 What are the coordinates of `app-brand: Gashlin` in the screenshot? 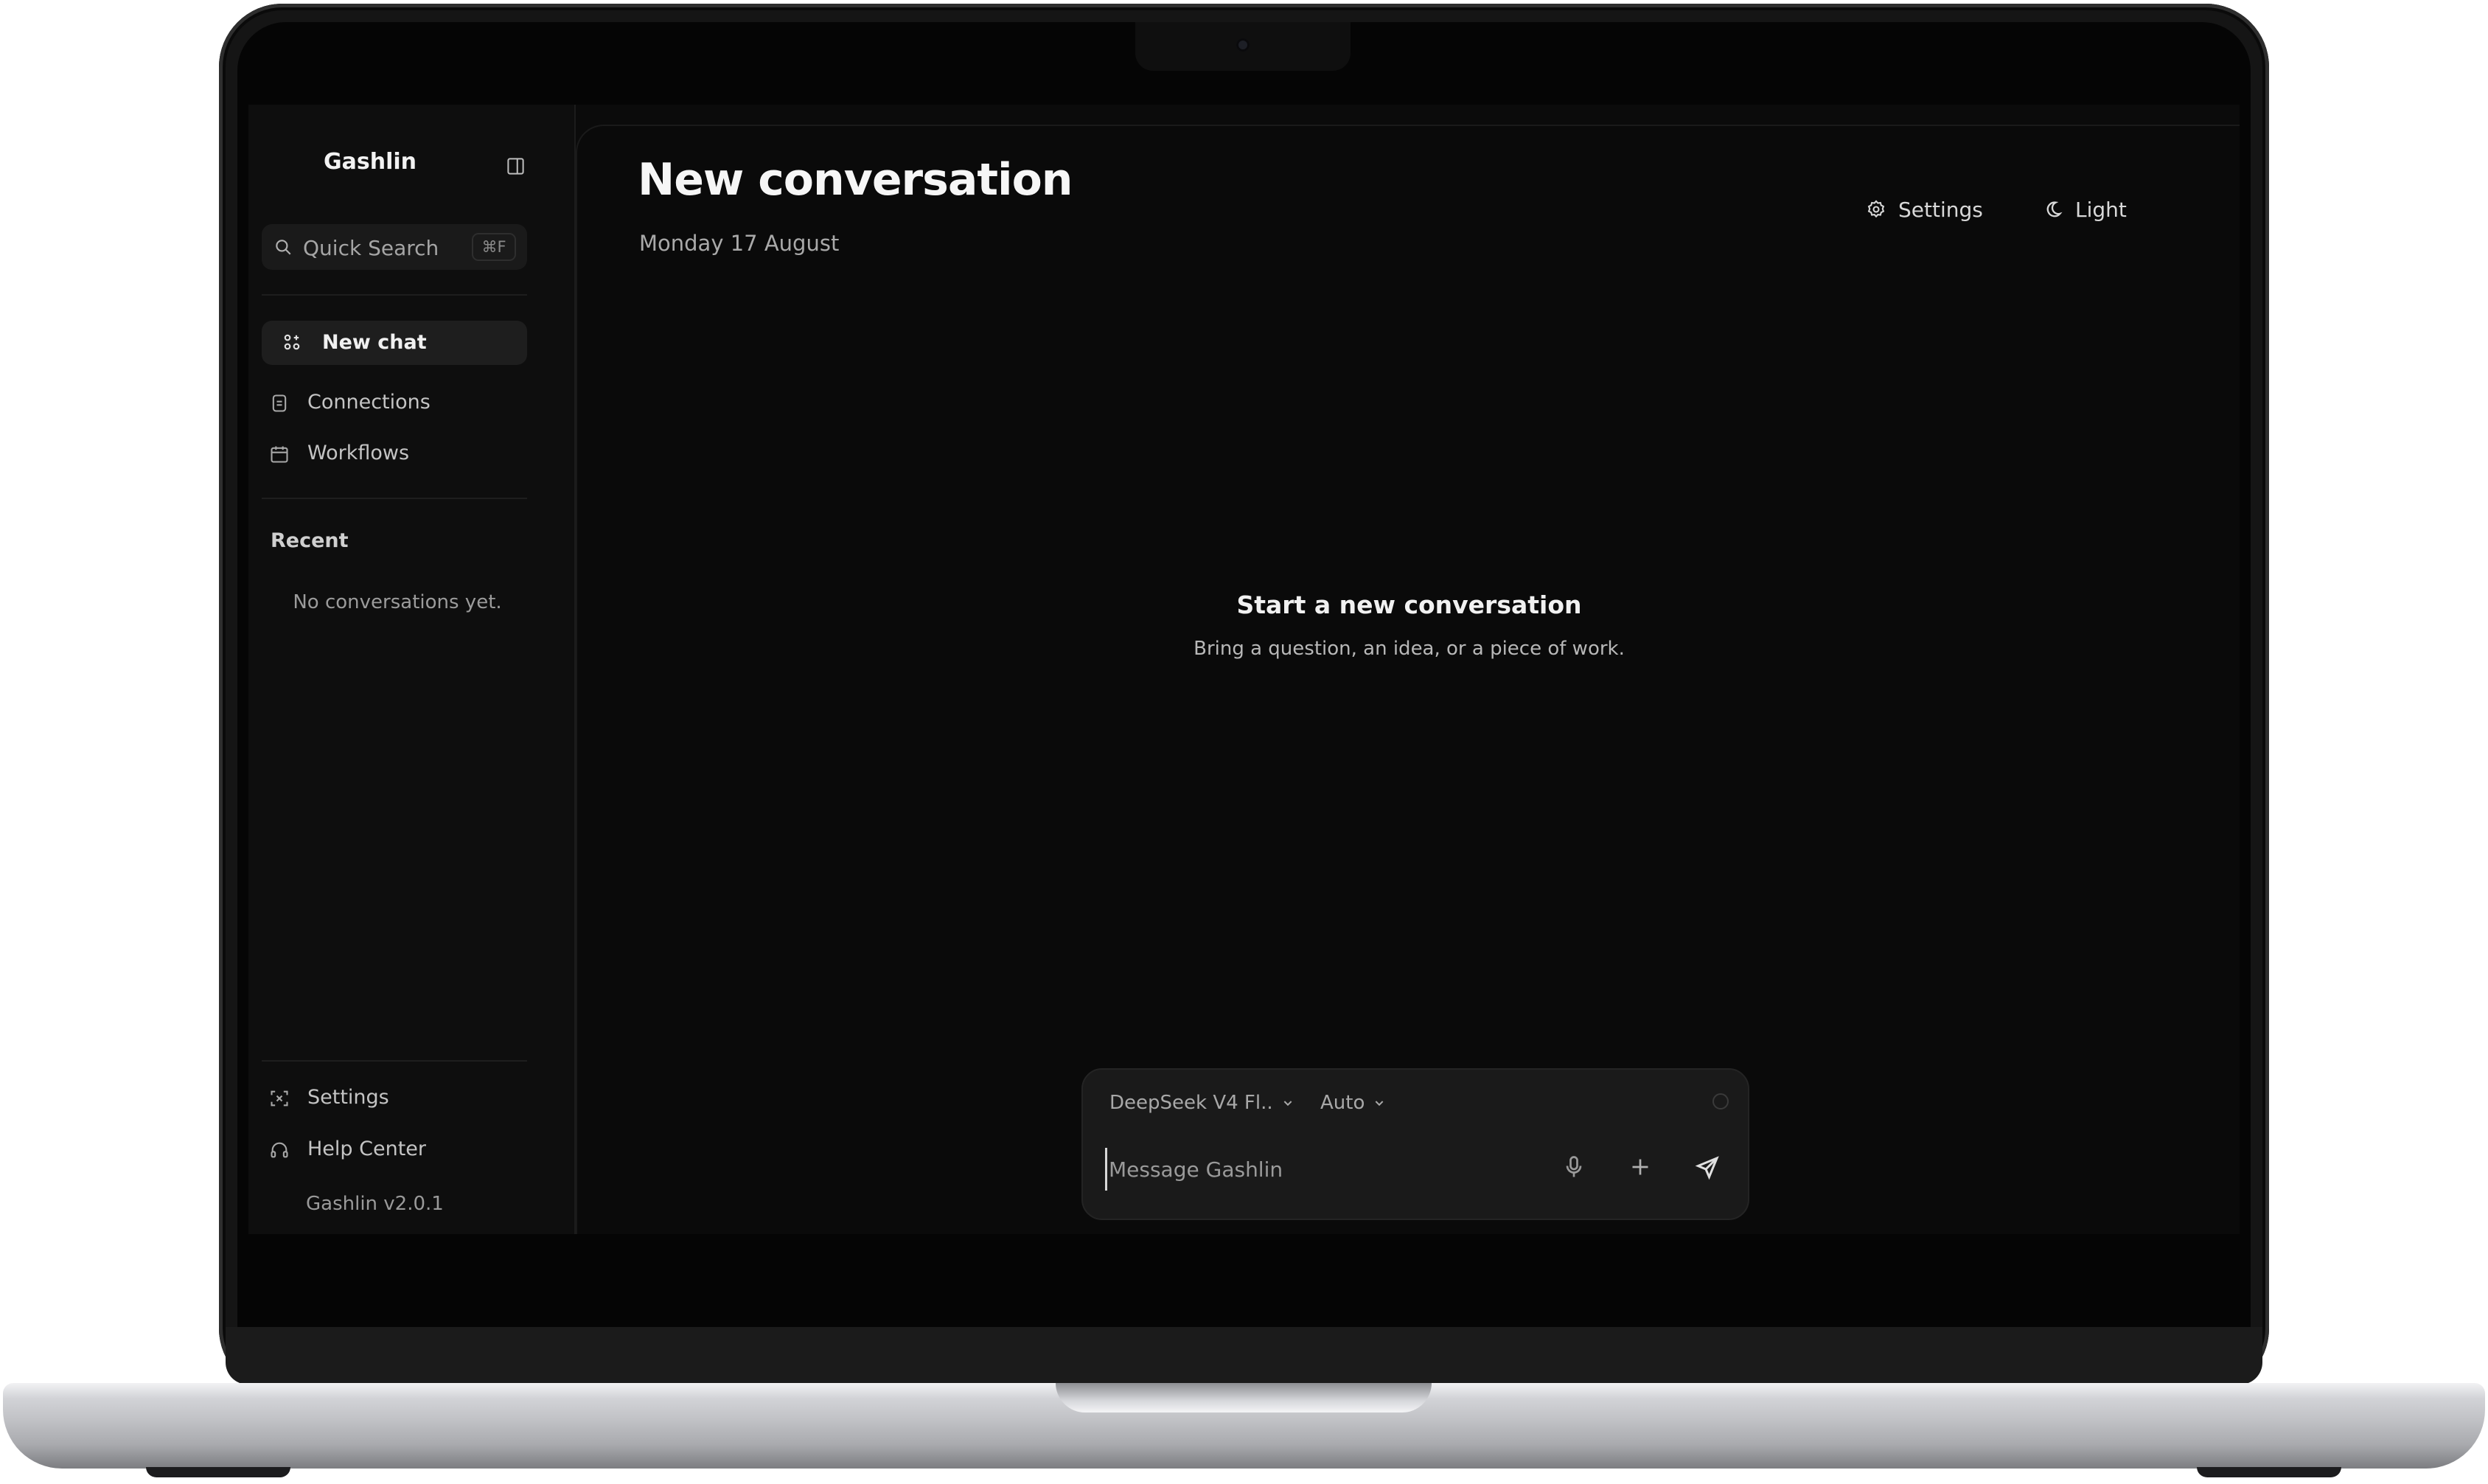 It's located at (370, 162).